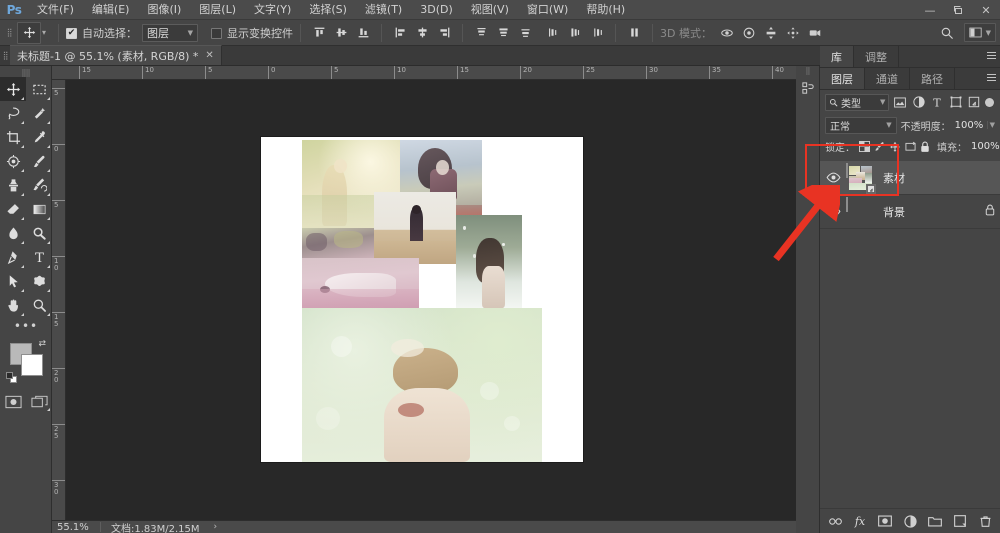  What do you see at coordinates (32, 365) in the screenshot?
I see `background-color-swatch` at bounding box center [32, 365].